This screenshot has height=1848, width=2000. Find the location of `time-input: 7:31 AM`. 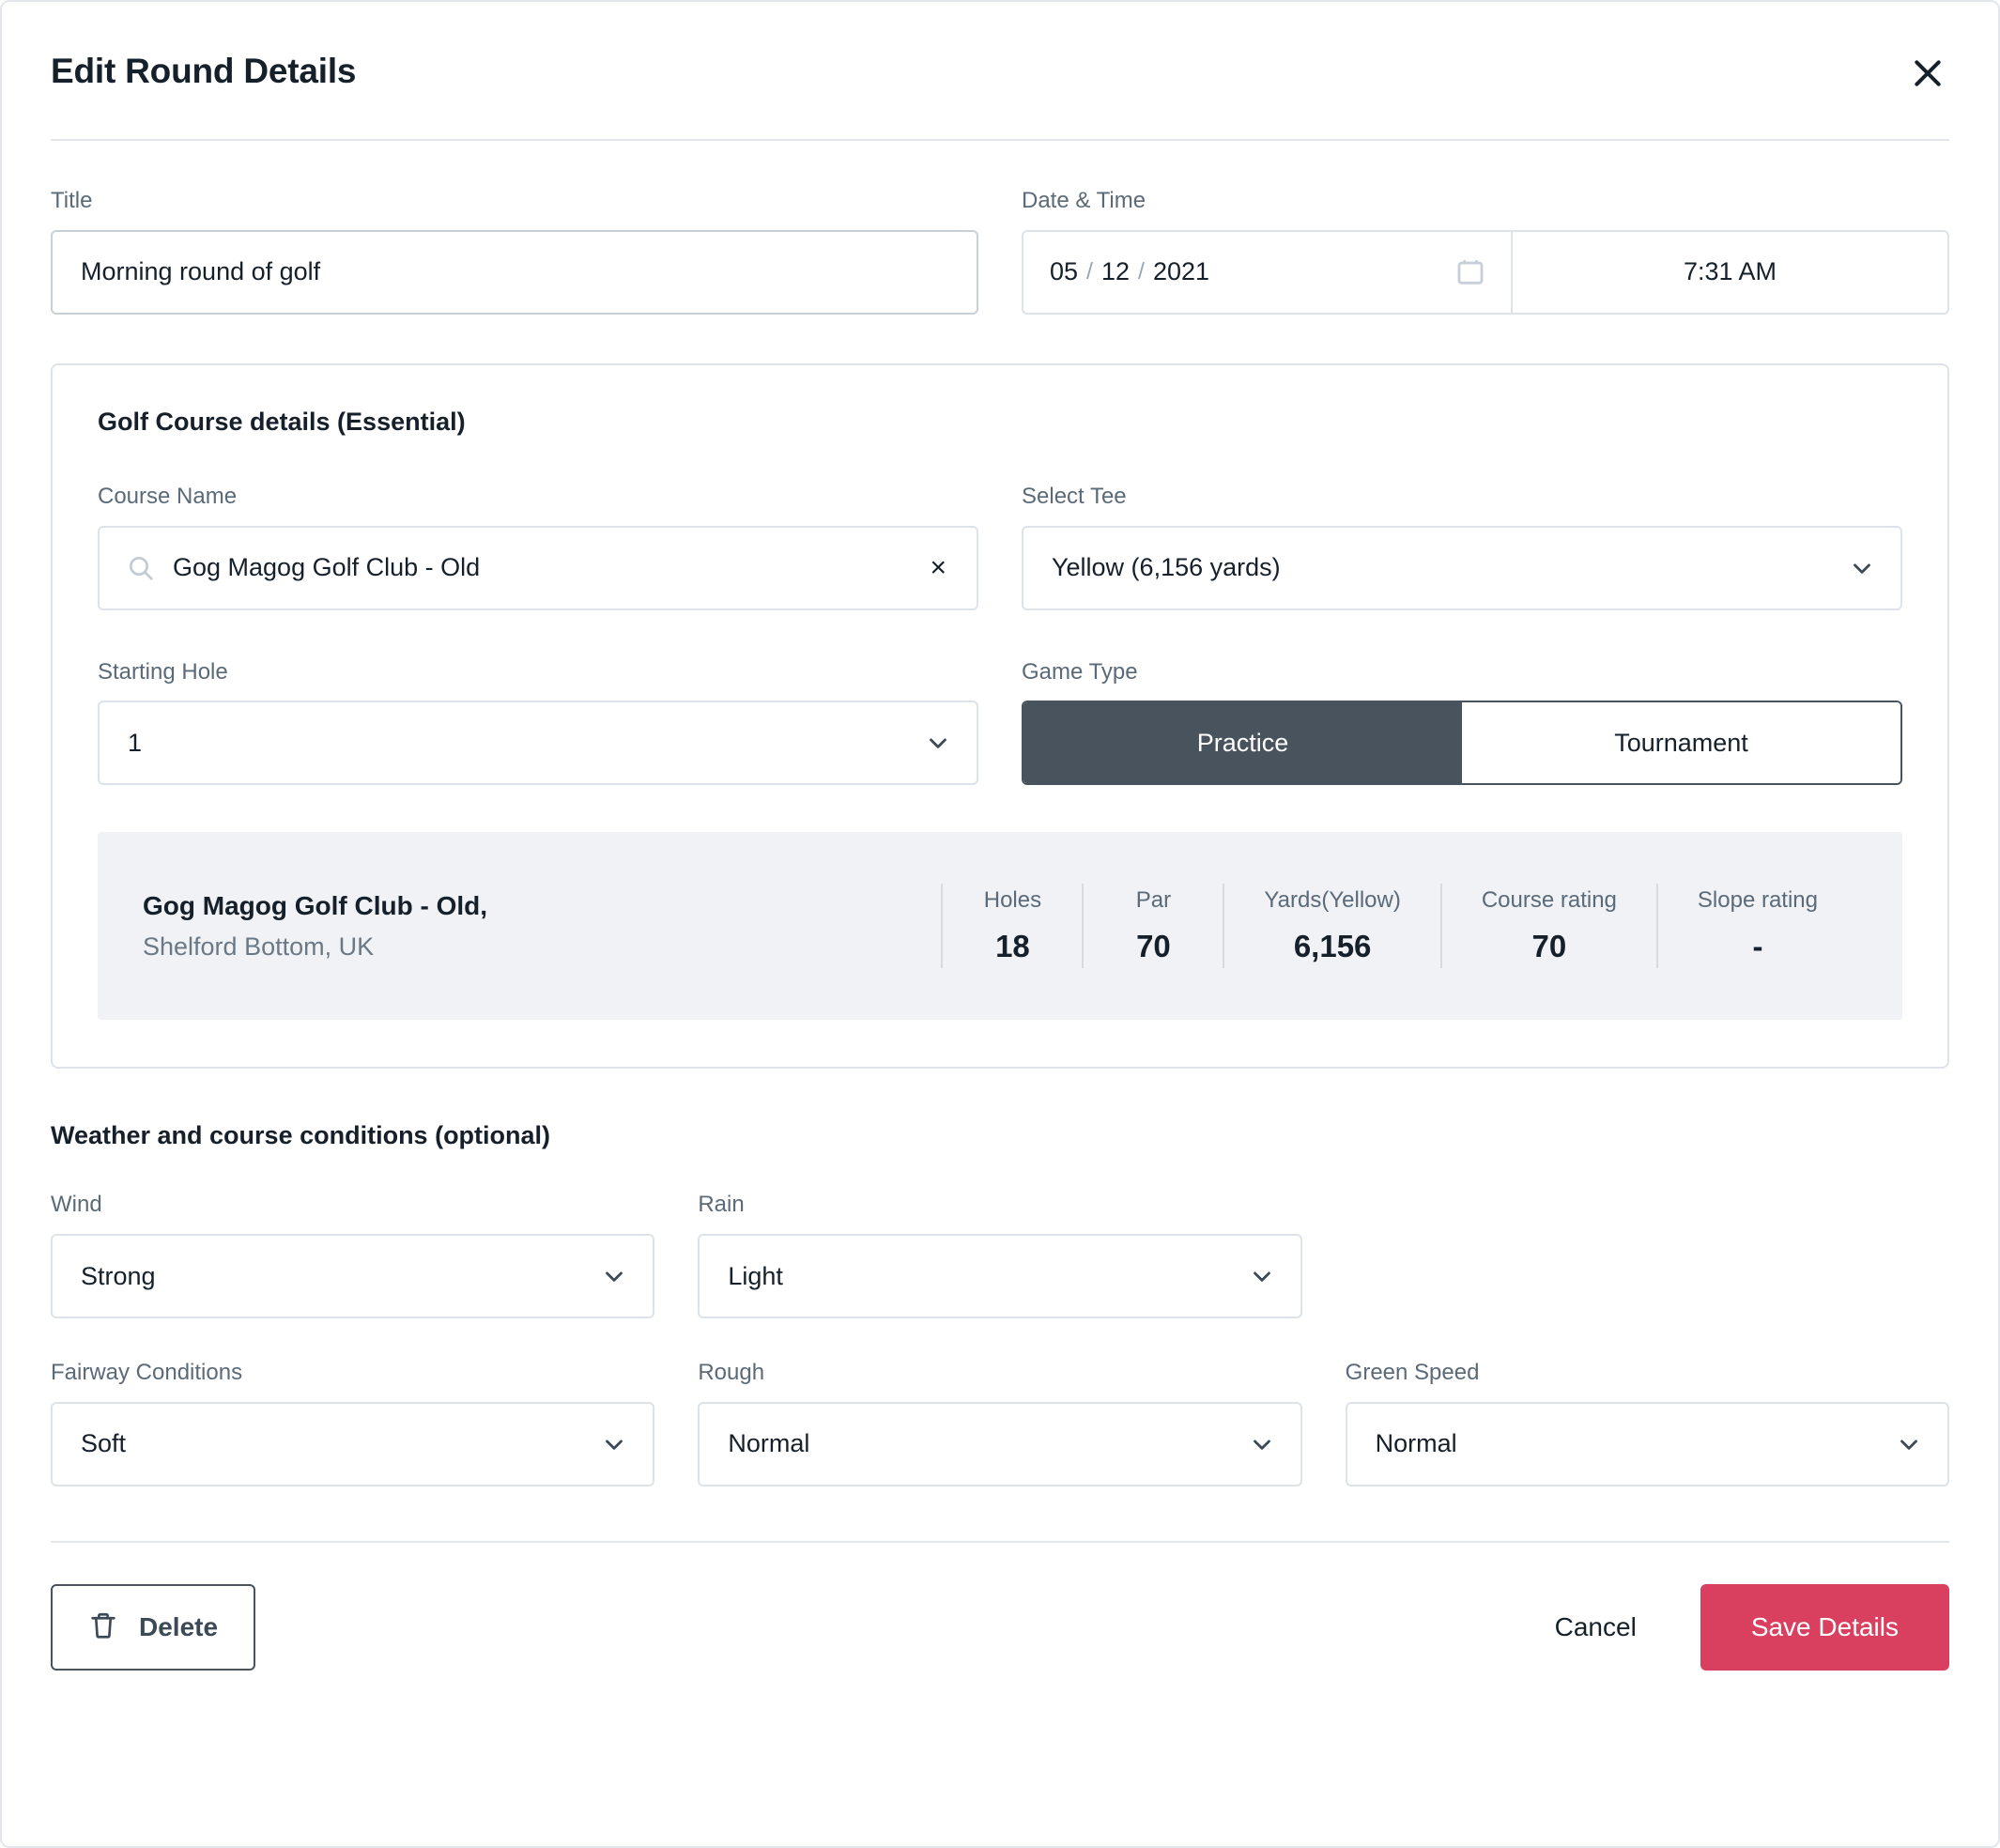

time-input: 7:31 AM is located at coordinates (1730, 272).